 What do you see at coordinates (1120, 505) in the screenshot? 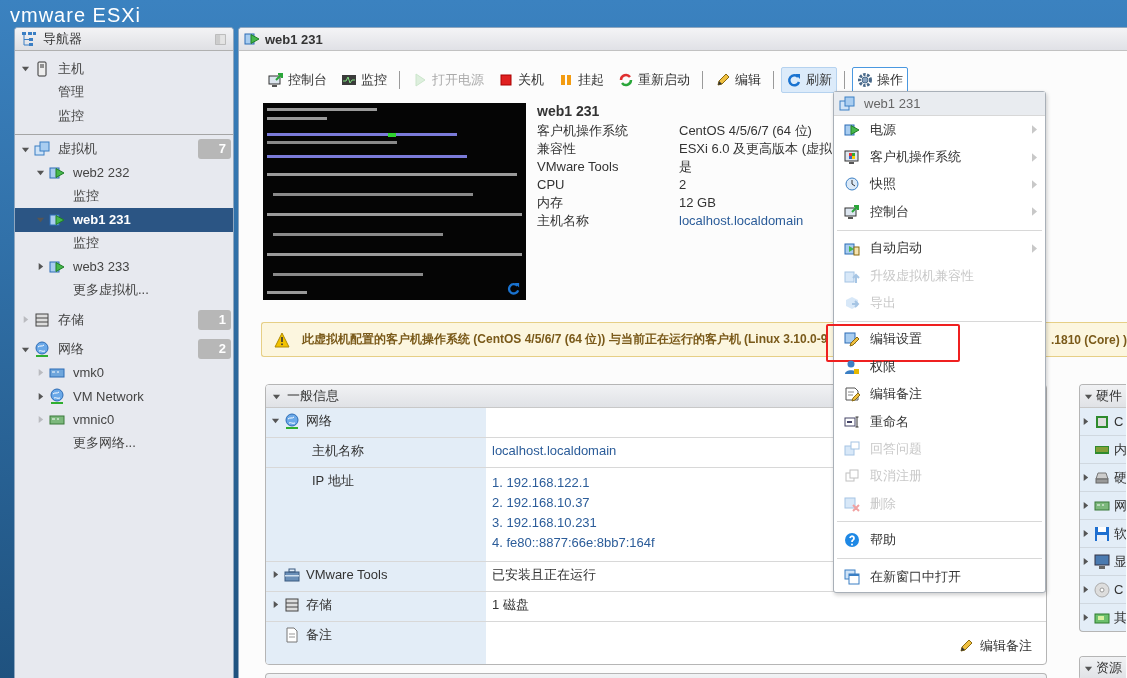
I see `row-label: 网` at bounding box center [1120, 505].